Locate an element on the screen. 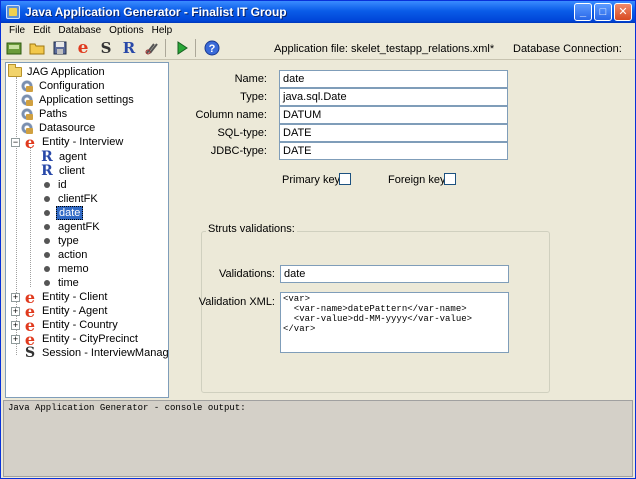 The width and height of the screenshot is (636, 479). menu-database: Database is located at coordinates (79, 30).